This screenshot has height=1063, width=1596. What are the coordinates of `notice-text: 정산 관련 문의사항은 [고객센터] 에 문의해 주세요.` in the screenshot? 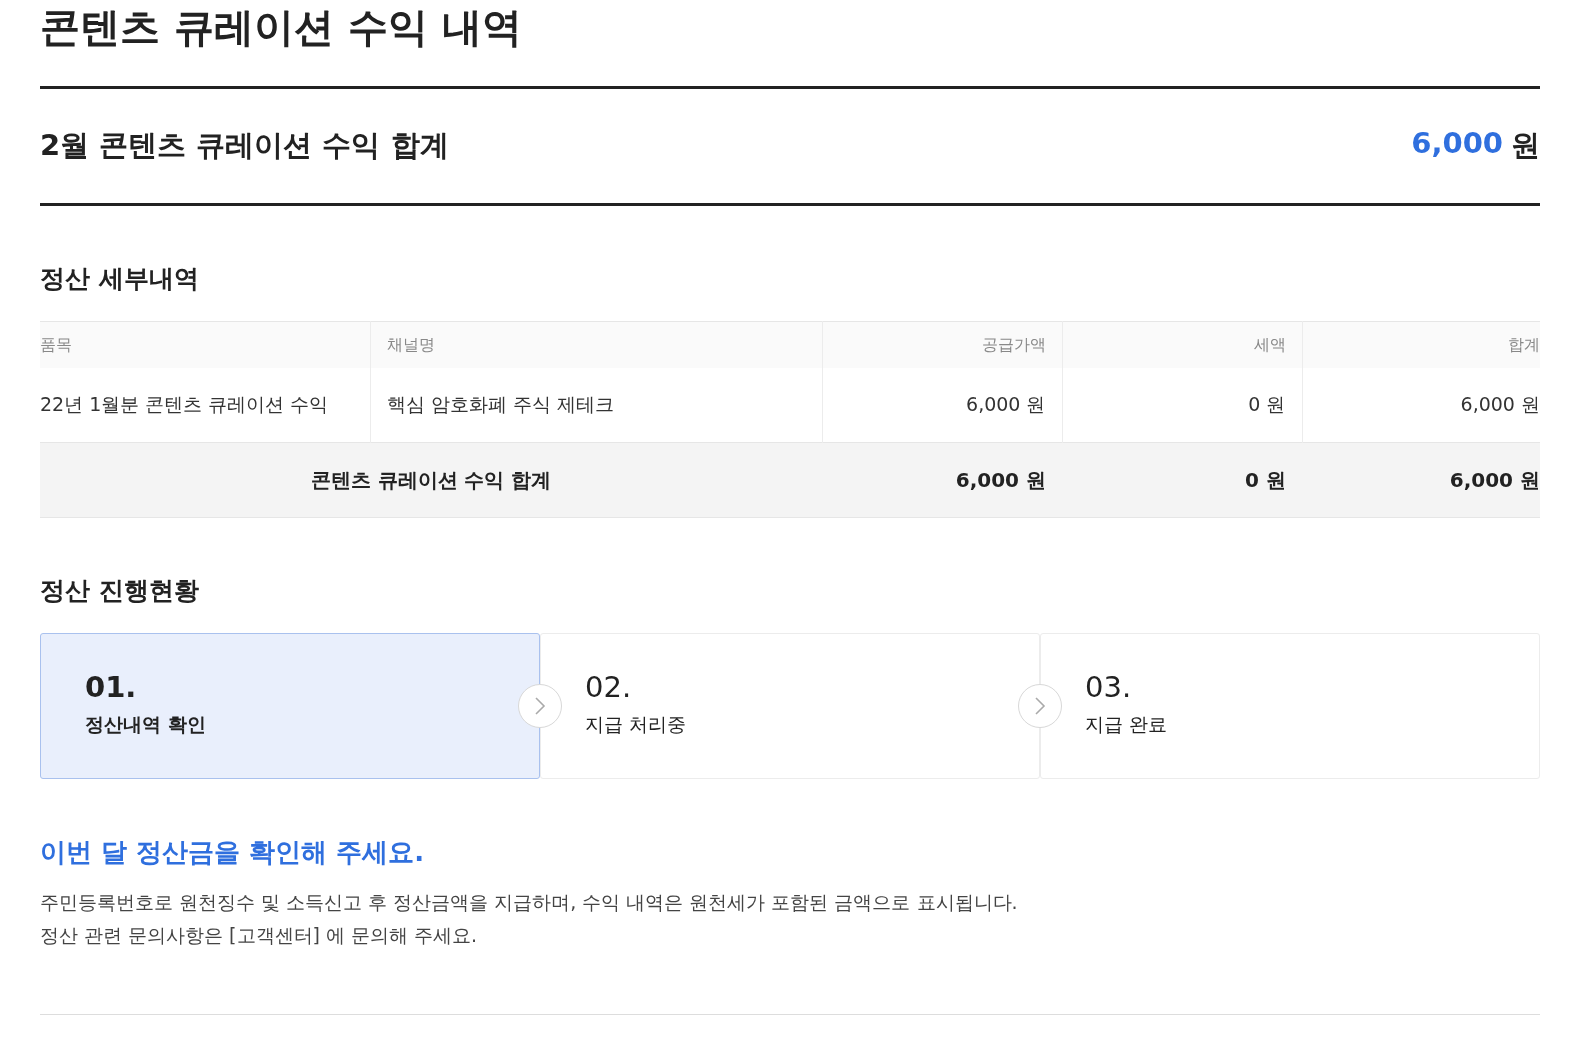 It's located at (259, 935).